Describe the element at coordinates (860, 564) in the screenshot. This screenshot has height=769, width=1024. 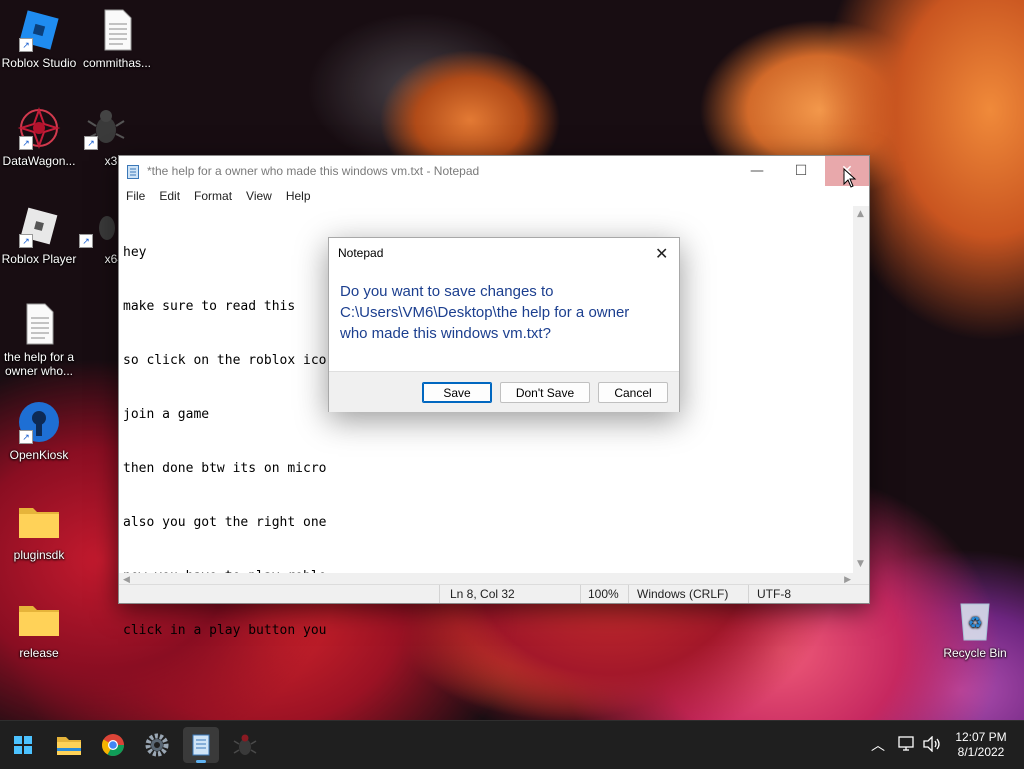
I see `scroll-down-icon: ▼` at that location.